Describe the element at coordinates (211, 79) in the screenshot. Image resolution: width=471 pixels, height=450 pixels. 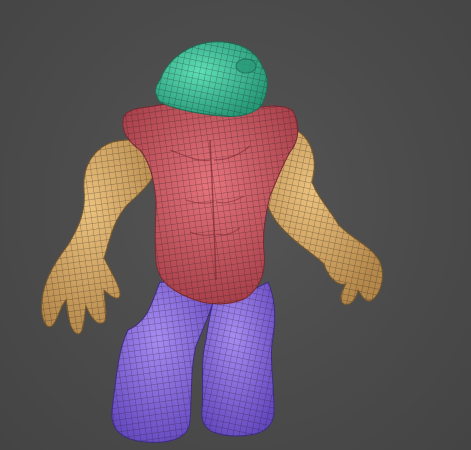
I see `polygroup-head` at that location.